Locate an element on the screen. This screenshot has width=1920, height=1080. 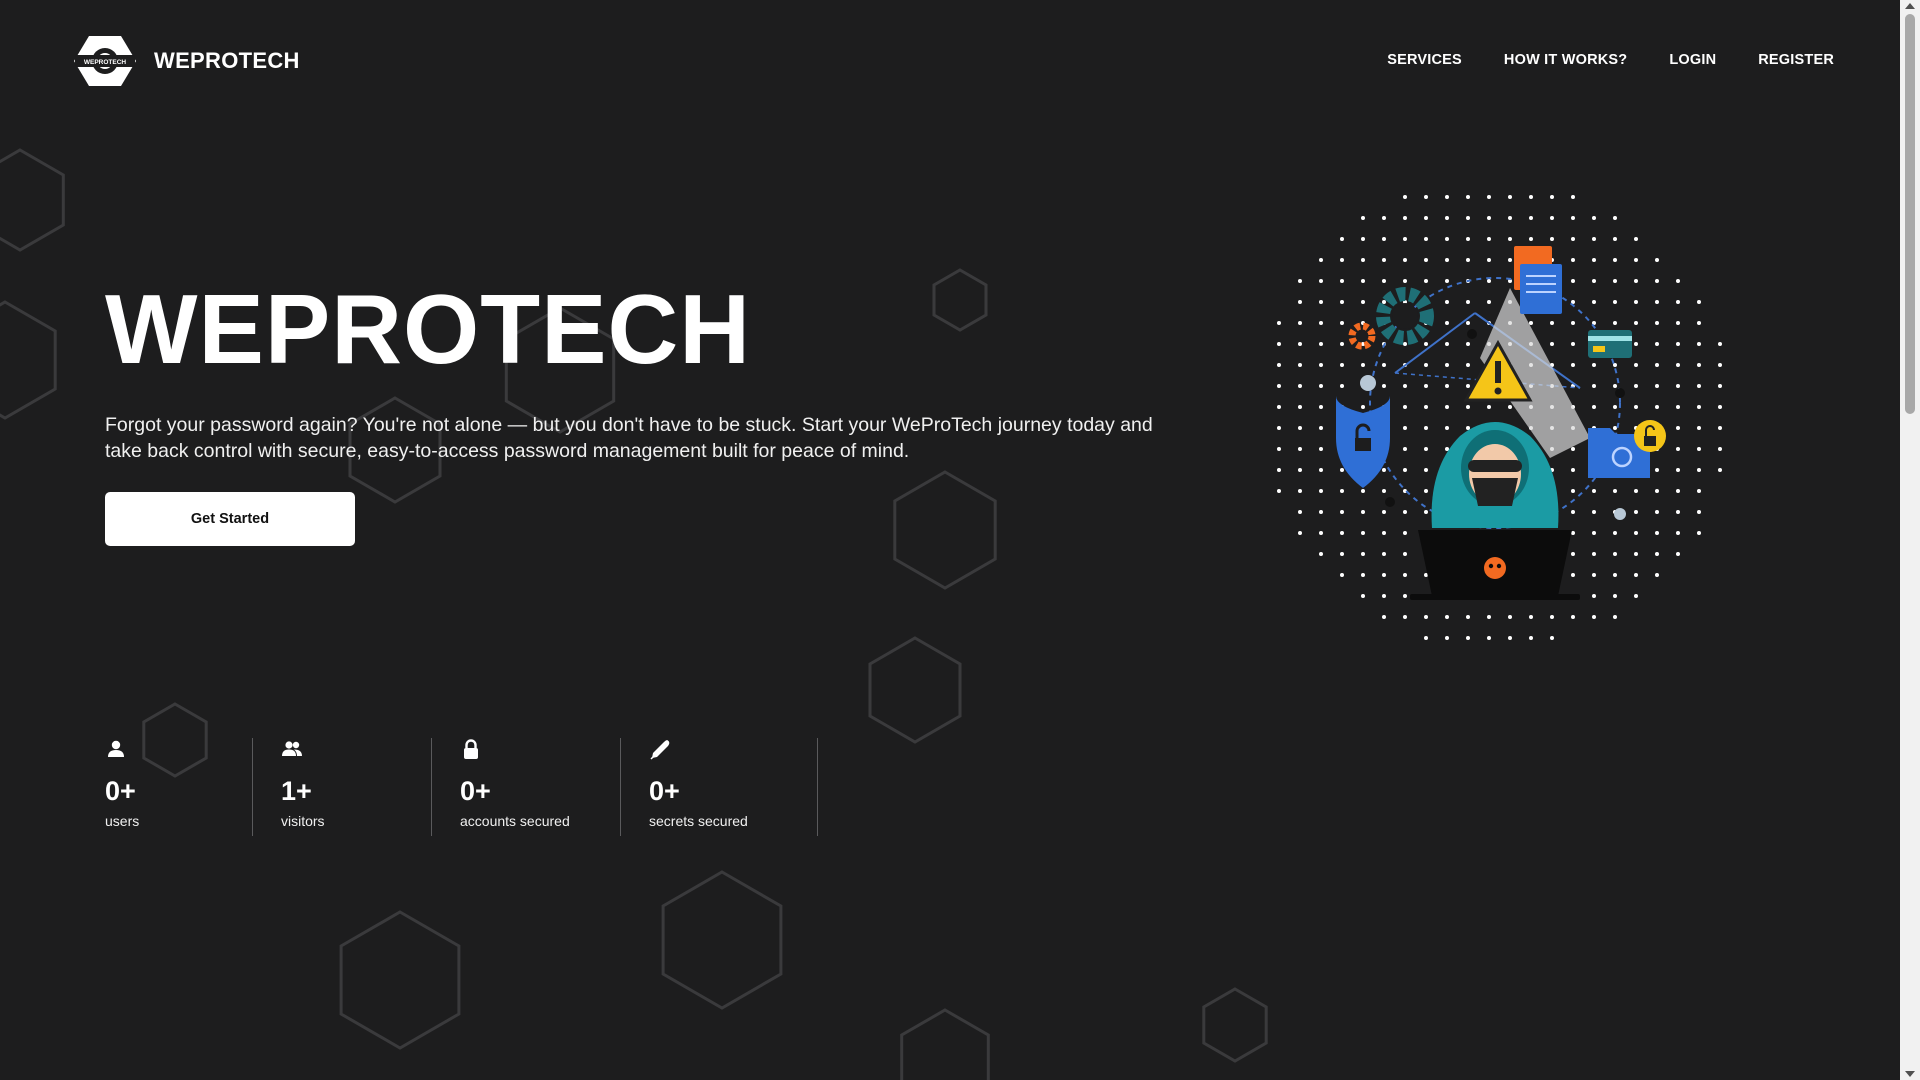
scroll-thumb is located at coordinates (1910, 214).